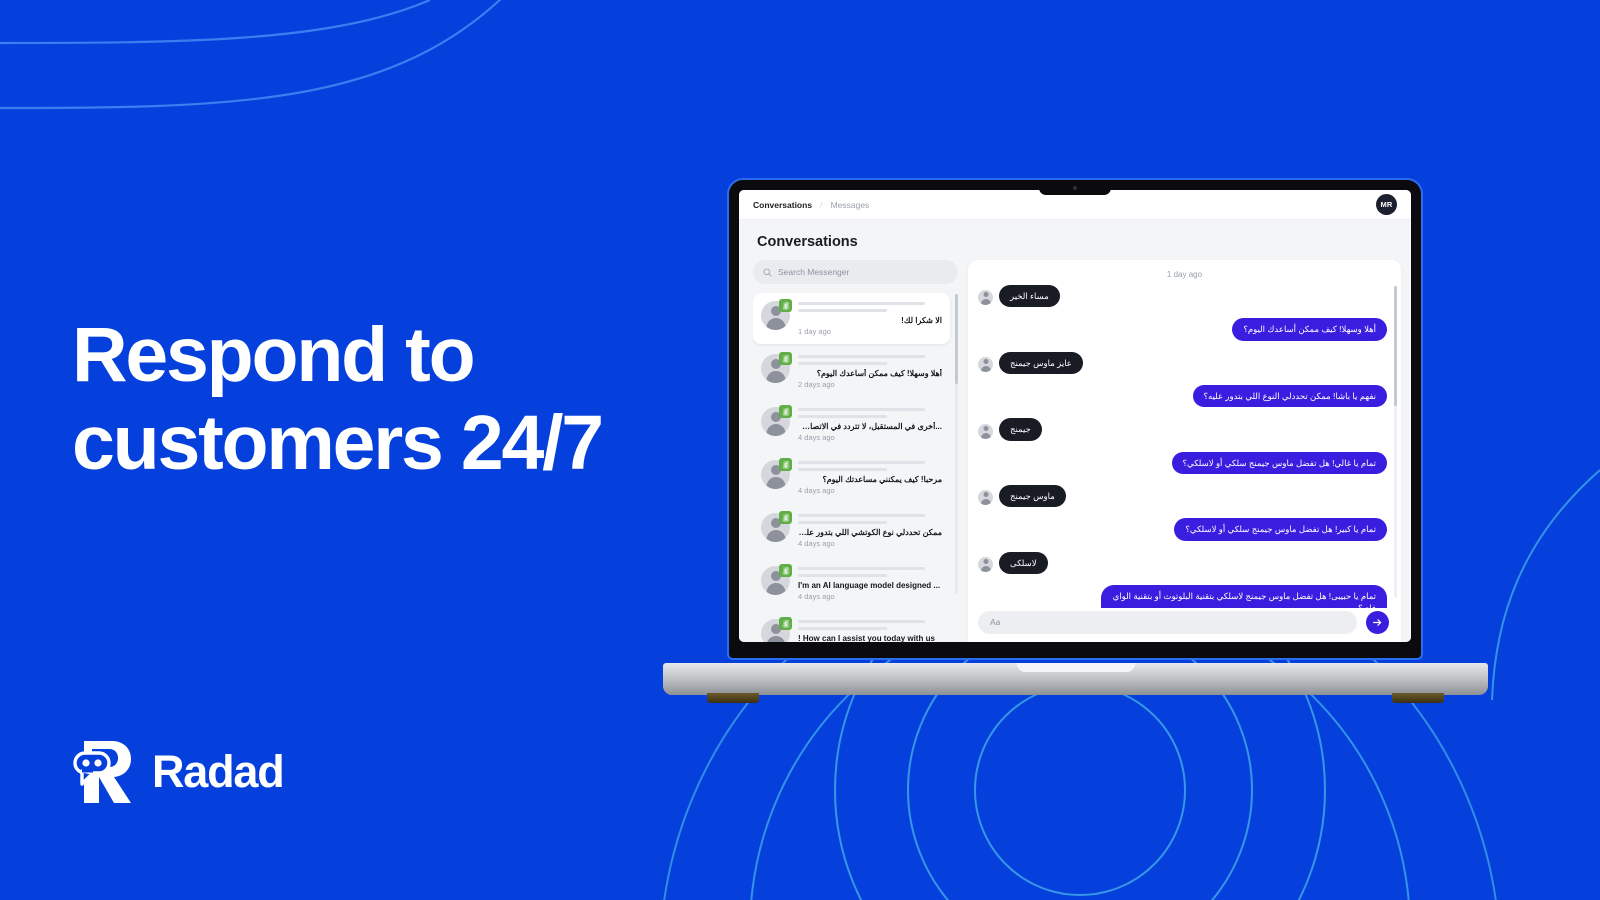 This screenshot has height=900, width=1600. What do you see at coordinates (1167, 622) in the screenshot?
I see `message-input: Aa` at bounding box center [1167, 622].